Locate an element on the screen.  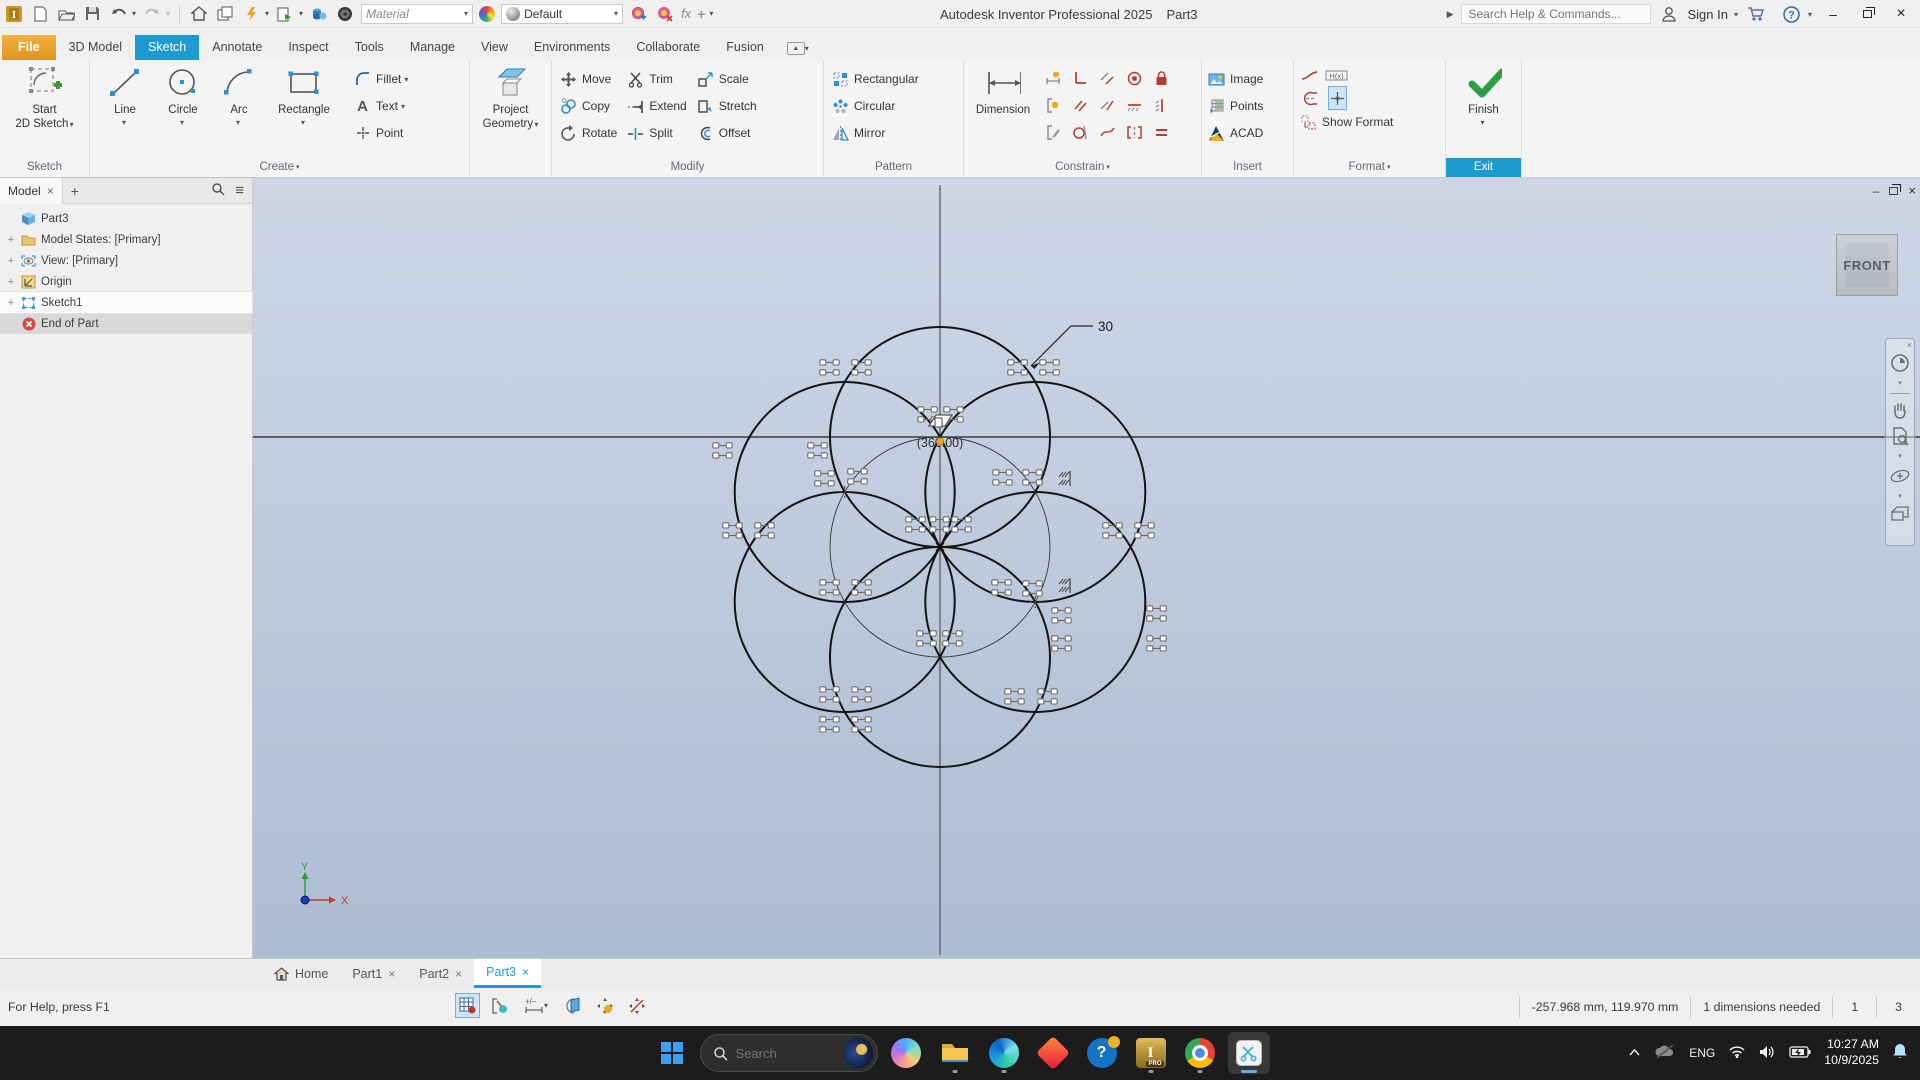
appearance-combobox: Default ▾ is located at coordinates (562, 13).